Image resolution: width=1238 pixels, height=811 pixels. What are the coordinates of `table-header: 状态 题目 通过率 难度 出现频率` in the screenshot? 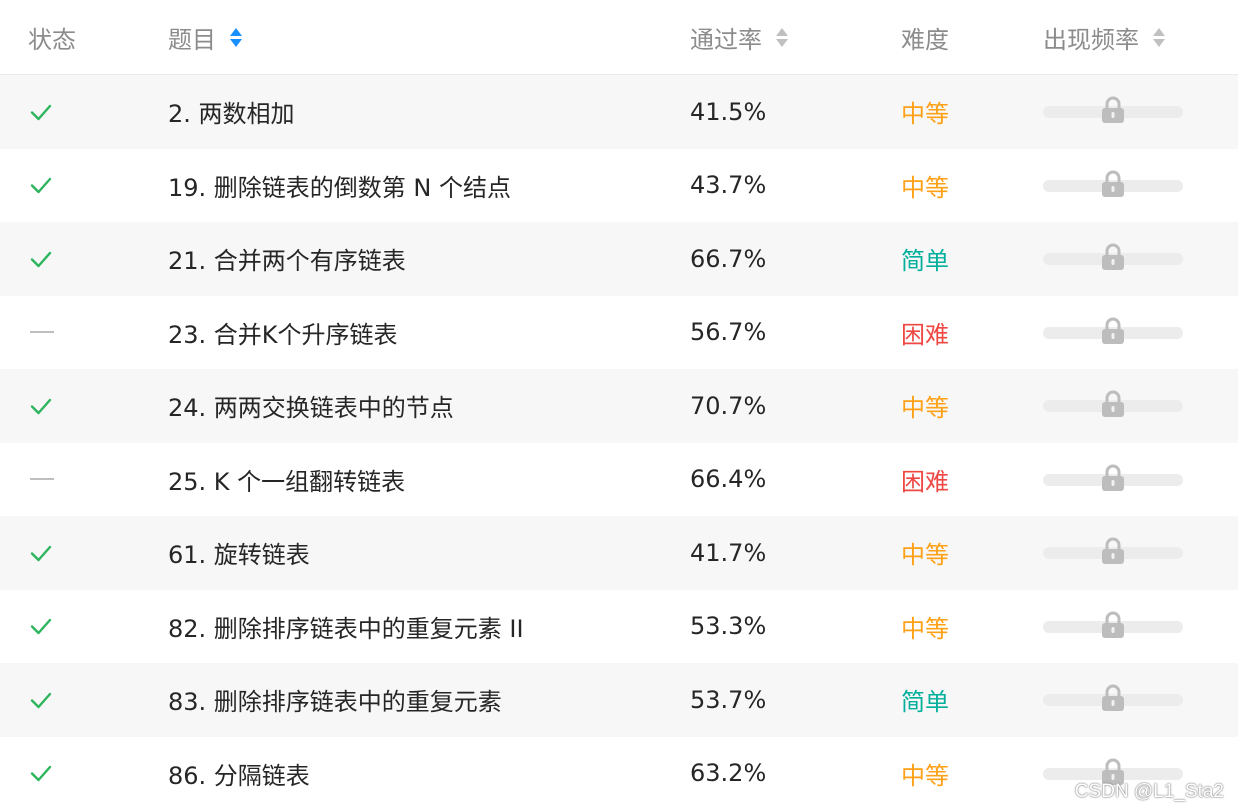 It's located at (619, 37).